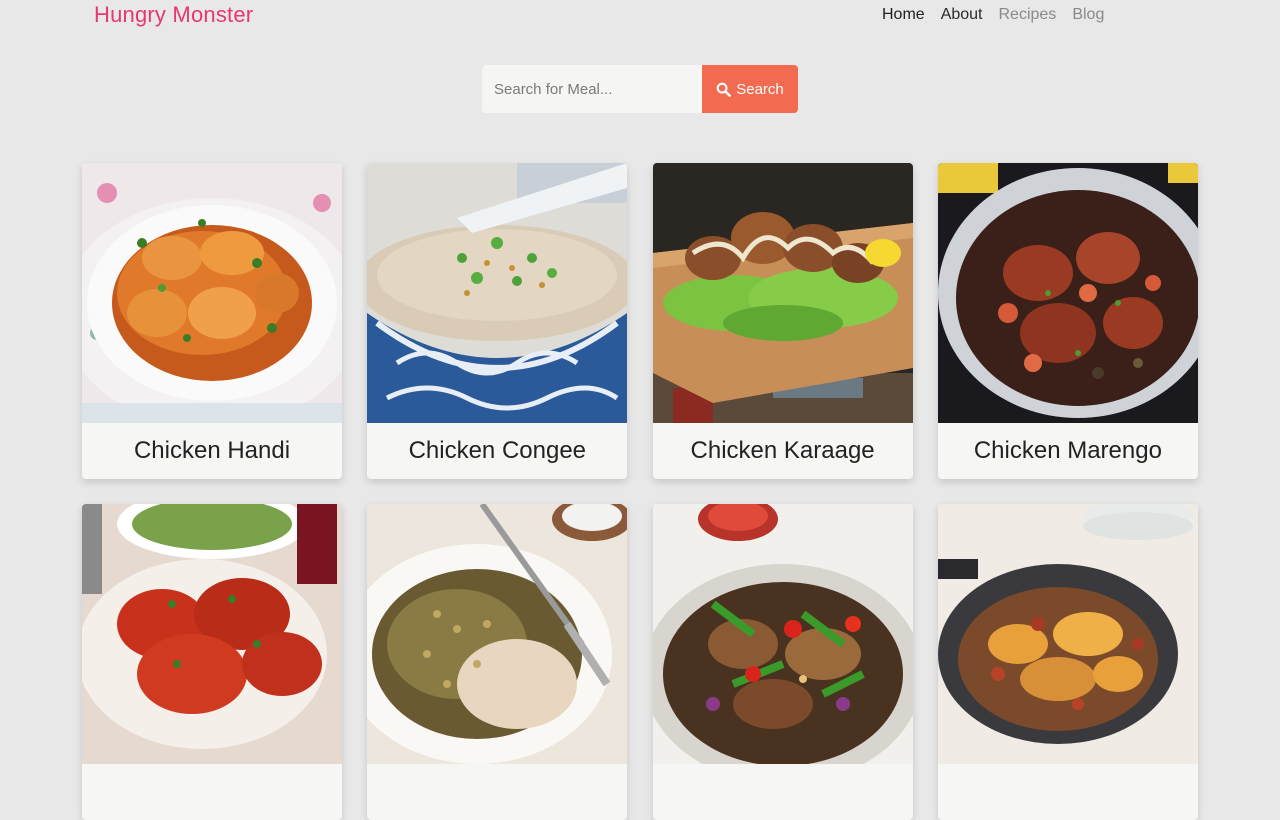 The image size is (1280, 820). I want to click on meal-card: Chicken Marengo, so click(1067, 321).